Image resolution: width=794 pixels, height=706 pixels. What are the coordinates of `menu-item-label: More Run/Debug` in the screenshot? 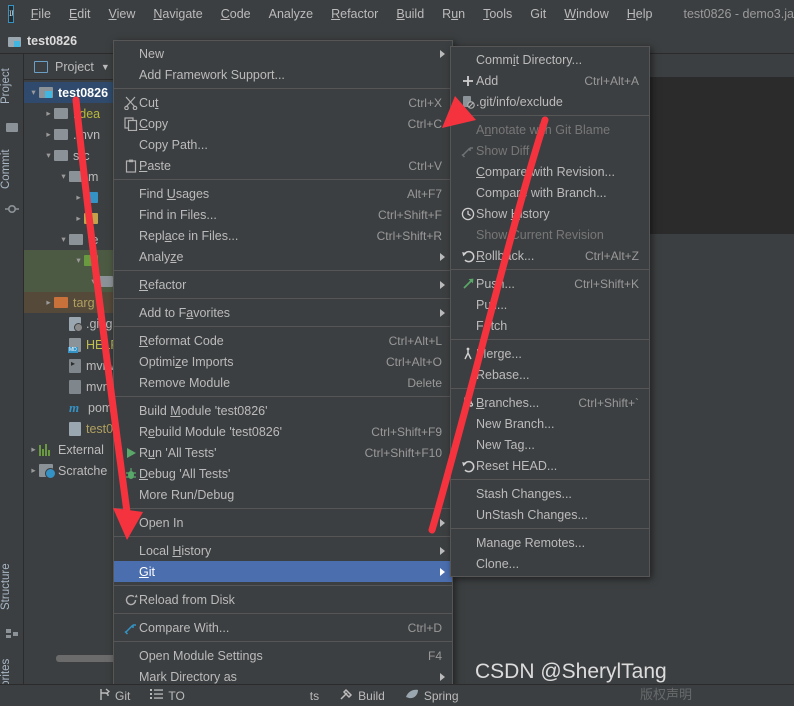 It's located at (187, 494).